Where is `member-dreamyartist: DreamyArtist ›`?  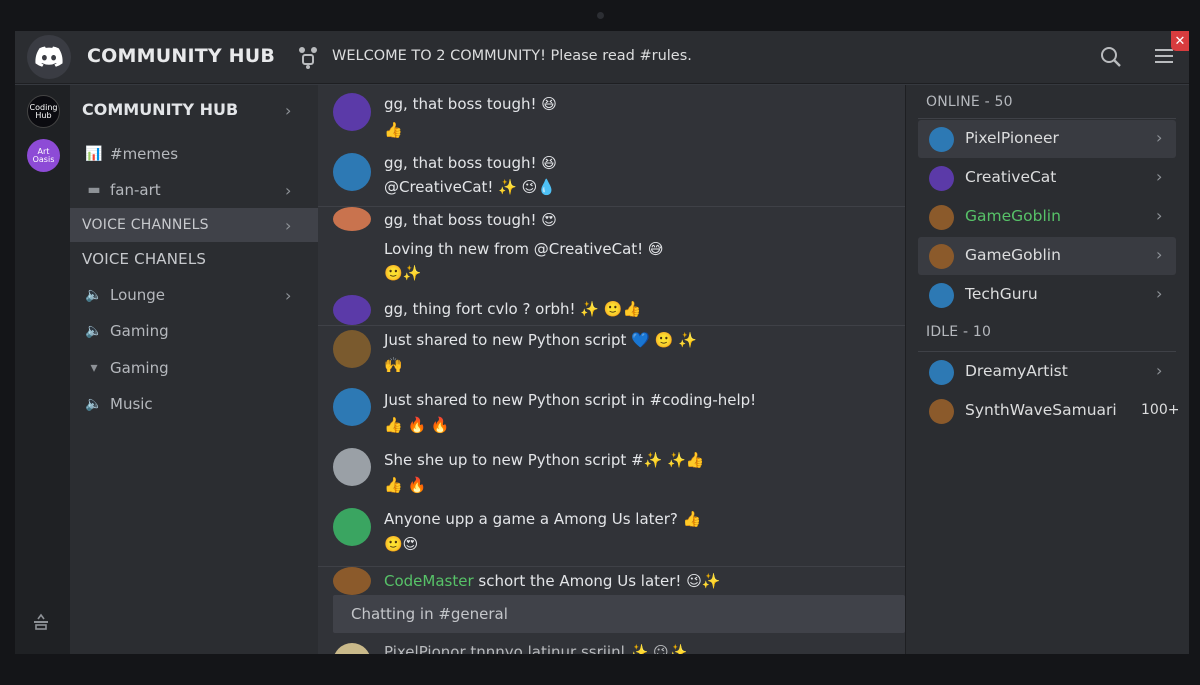
member-dreamyartist: DreamyArtist › is located at coordinates (1047, 372).